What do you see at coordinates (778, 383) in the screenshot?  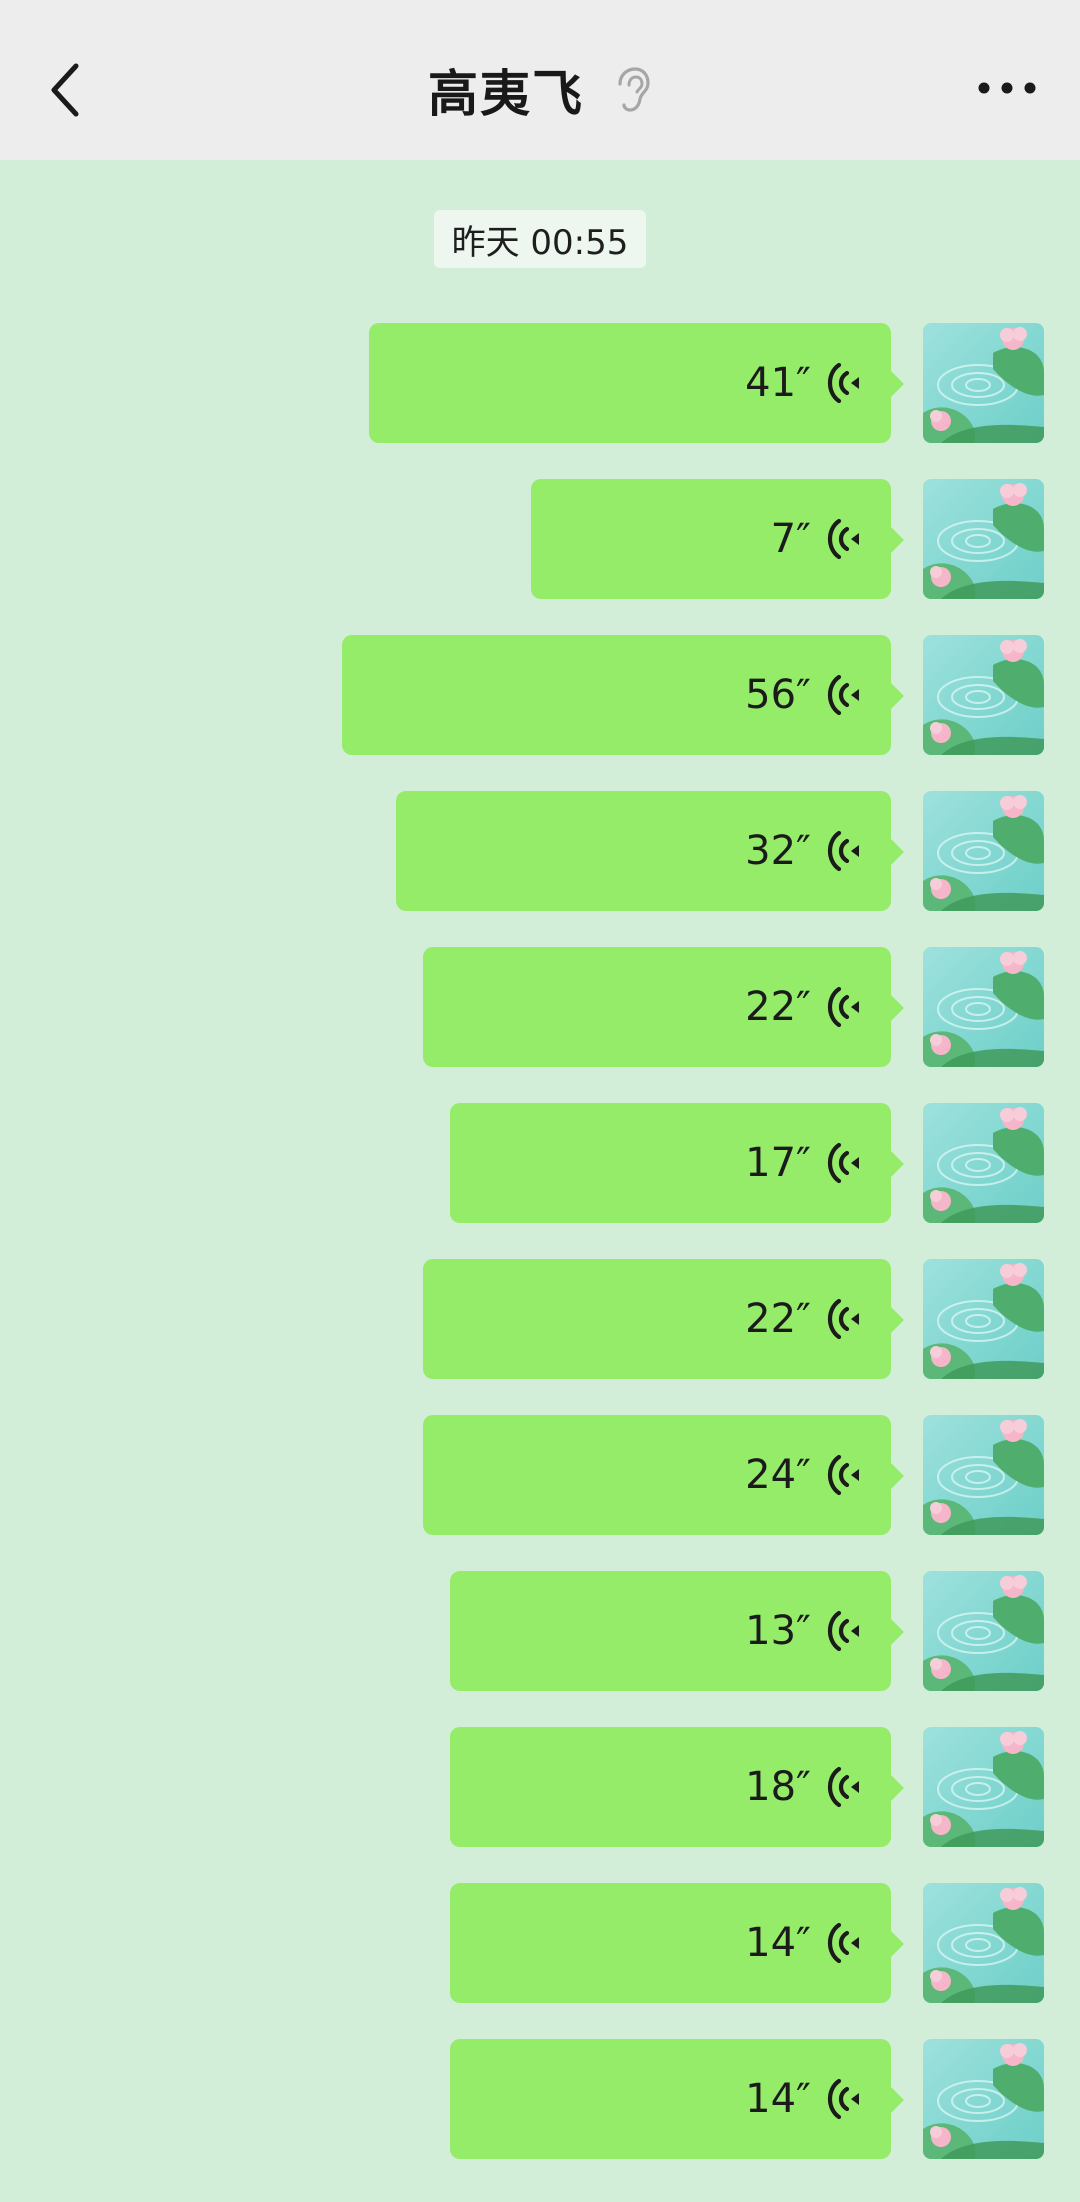 I see `voice-duration: 41″` at bounding box center [778, 383].